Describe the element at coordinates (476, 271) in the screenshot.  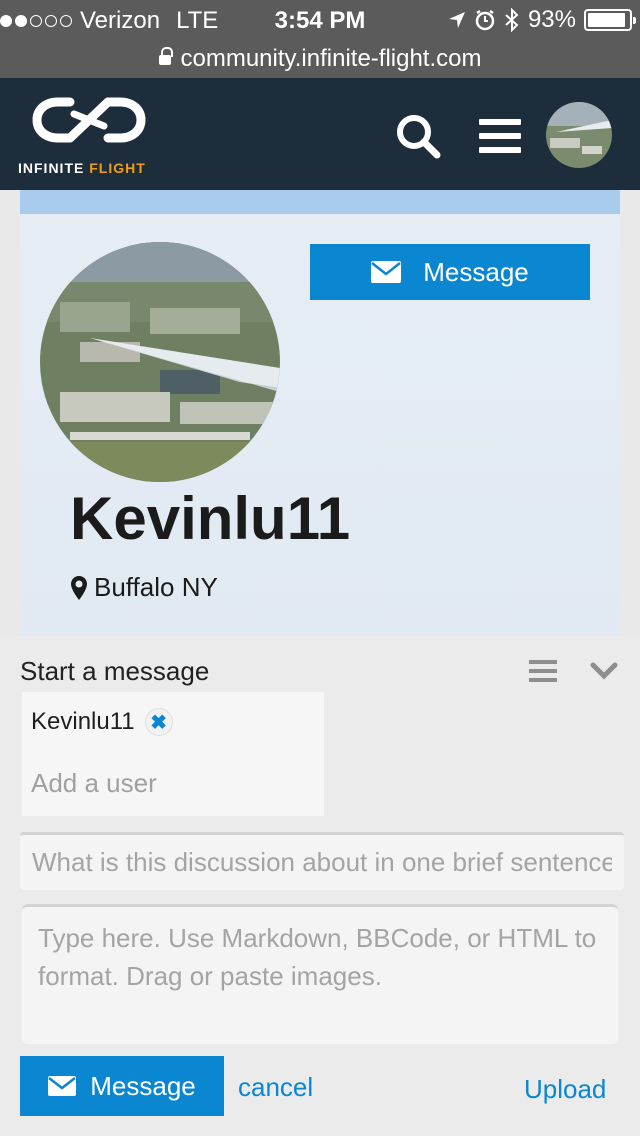
I see `profile-message-label: Message` at that location.